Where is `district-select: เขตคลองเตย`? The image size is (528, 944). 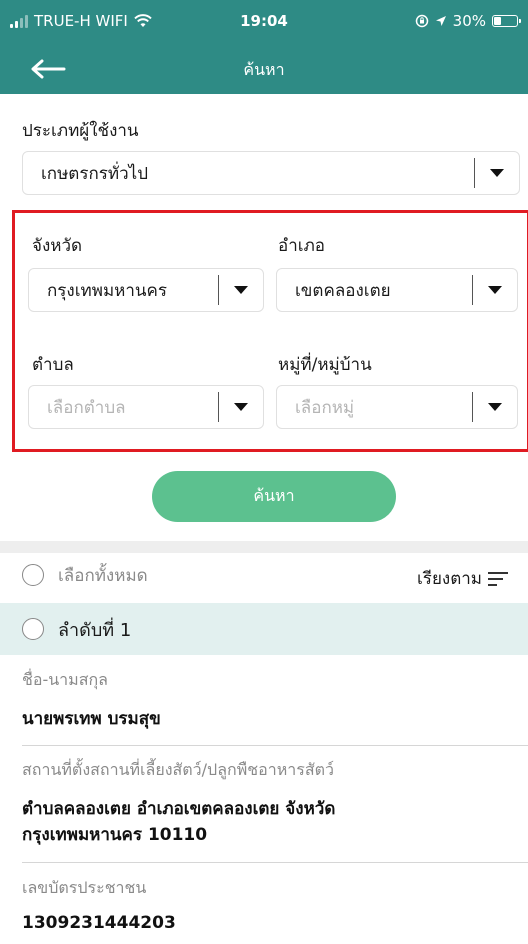
district-select: เขตคลองเตย is located at coordinates (397, 290).